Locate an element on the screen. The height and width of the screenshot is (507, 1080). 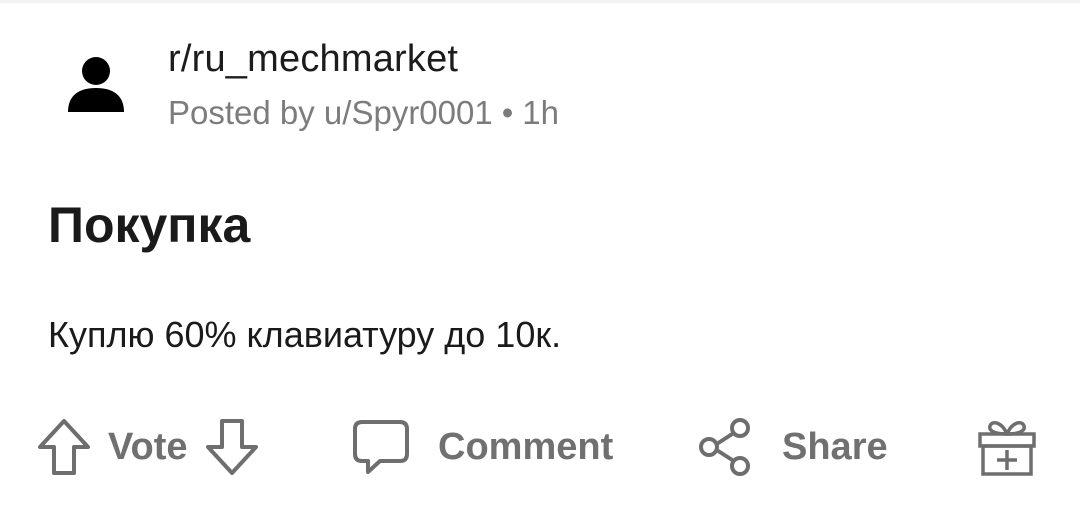
speech-bubble-icon is located at coordinates (381, 447).